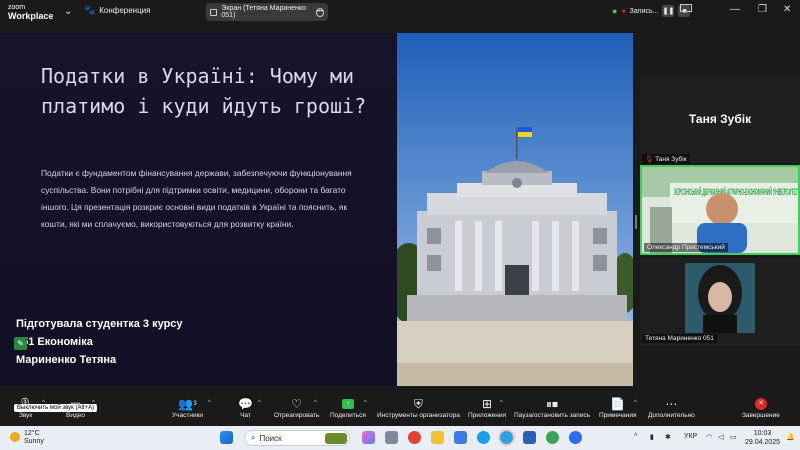 The height and width of the screenshot is (450, 800). I want to click on close-button: ✕, so click(787, 9).